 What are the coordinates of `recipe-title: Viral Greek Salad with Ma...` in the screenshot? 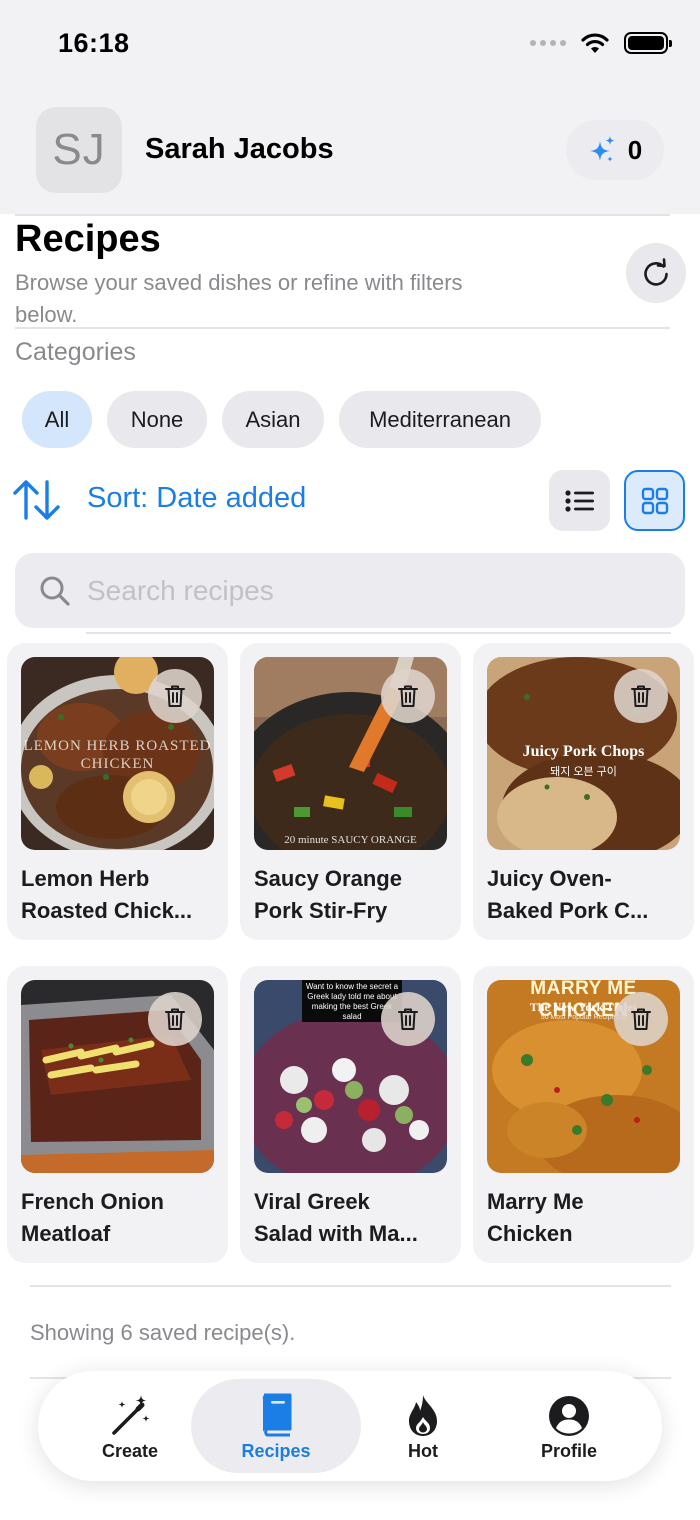 It's located at (336, 1217).